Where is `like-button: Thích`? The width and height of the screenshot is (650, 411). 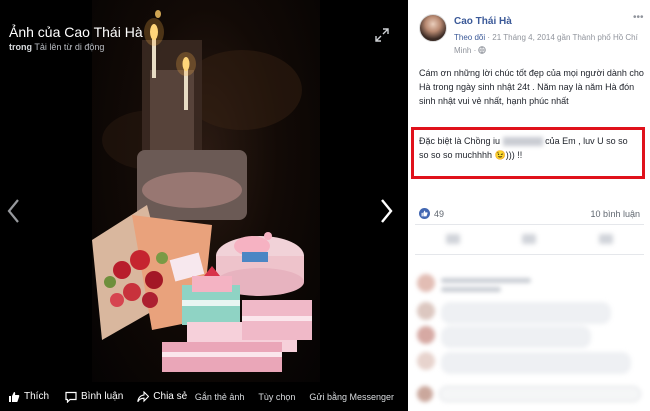 like-button: Thích is located at coordinates (28, 397).